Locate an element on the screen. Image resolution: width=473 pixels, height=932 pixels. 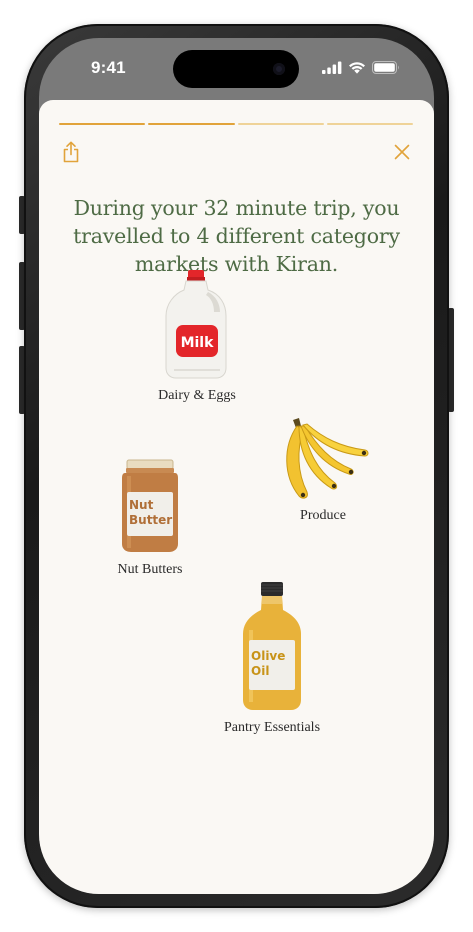
bottle-label-text-1: Olive is located at coordinates (268, 656).